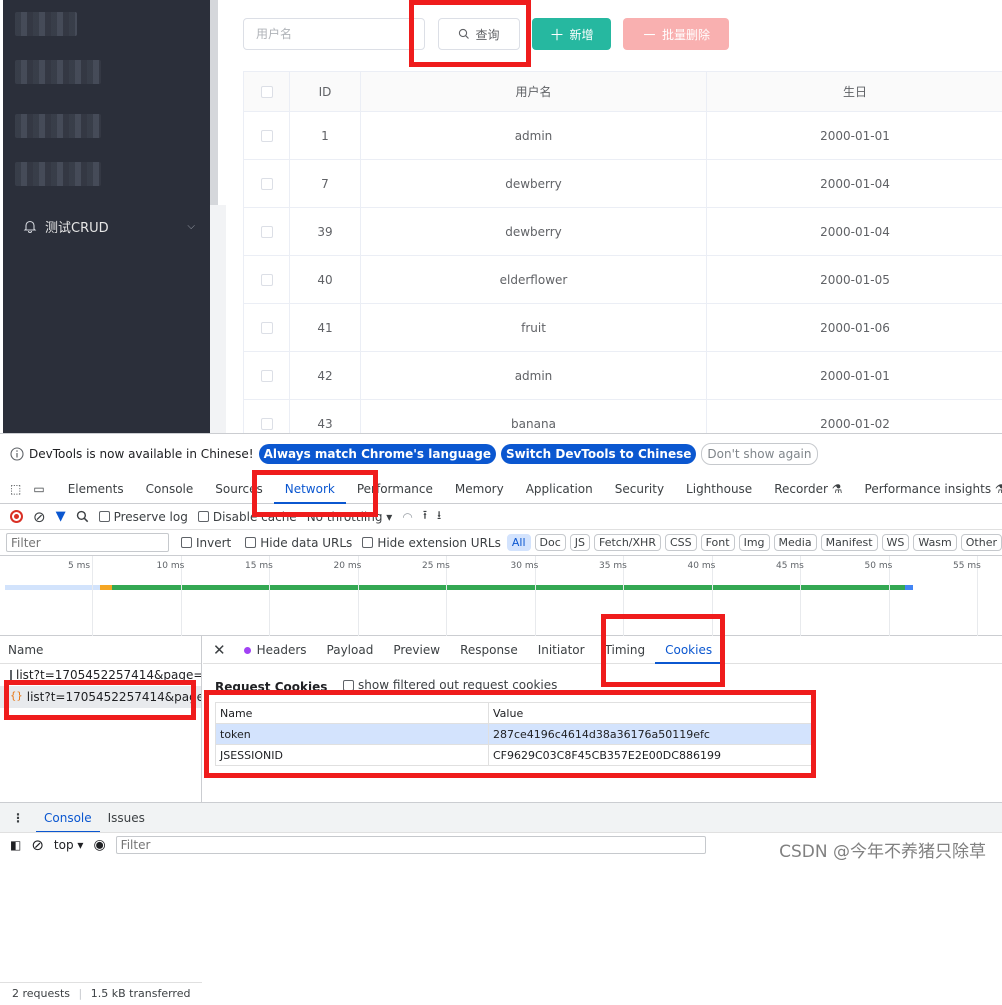  Describe the element at coordinates (623, 328) in the screenshot. I see `table-row: 41fruit2000-01-06` at that location.